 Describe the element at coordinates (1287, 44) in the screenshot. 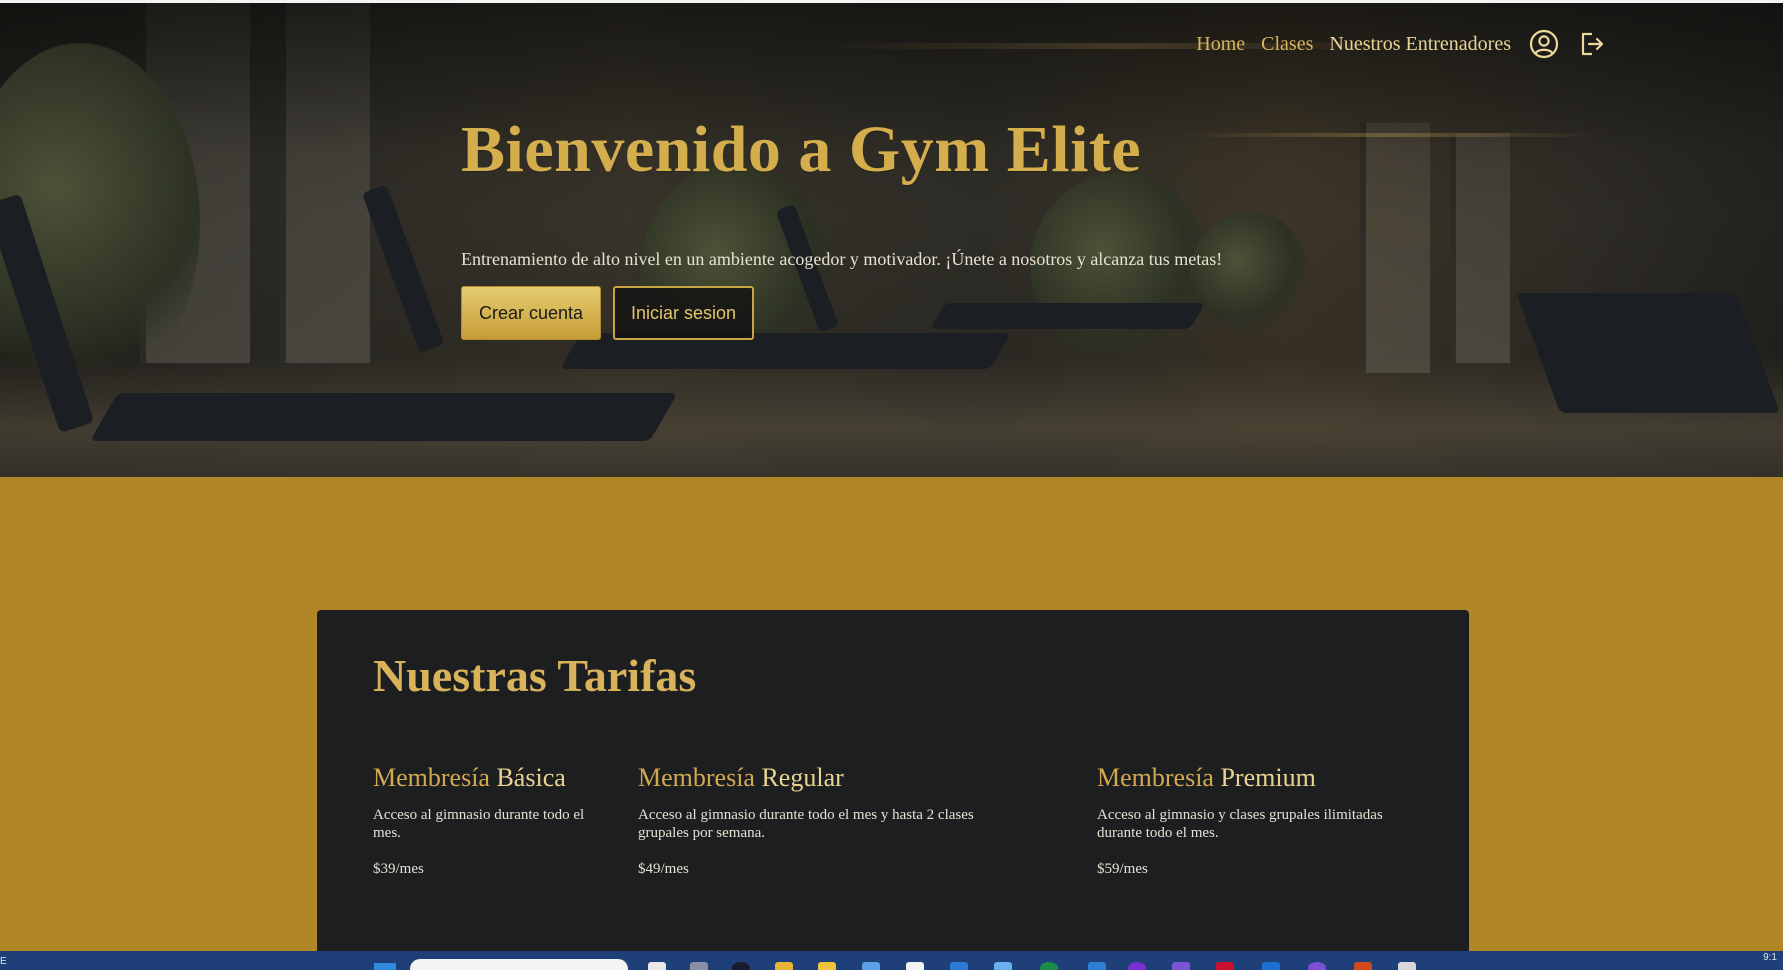

I see `nav-classes-link: Clases` at that location.